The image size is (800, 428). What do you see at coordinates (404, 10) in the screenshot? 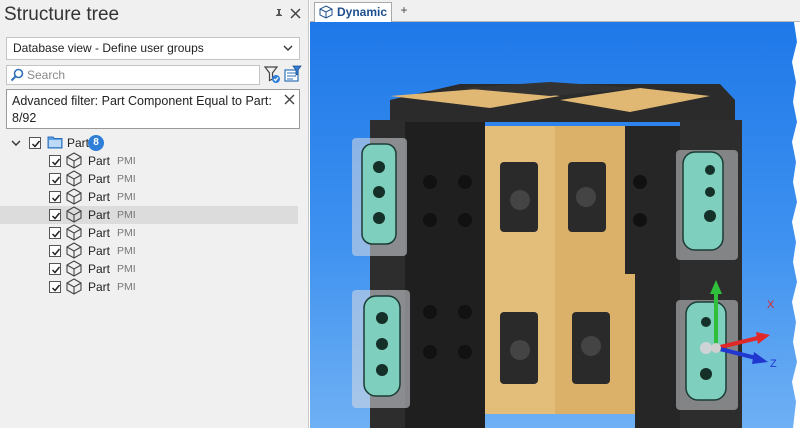
I see `add-tab-button: +` at bounding box center [404, 10].